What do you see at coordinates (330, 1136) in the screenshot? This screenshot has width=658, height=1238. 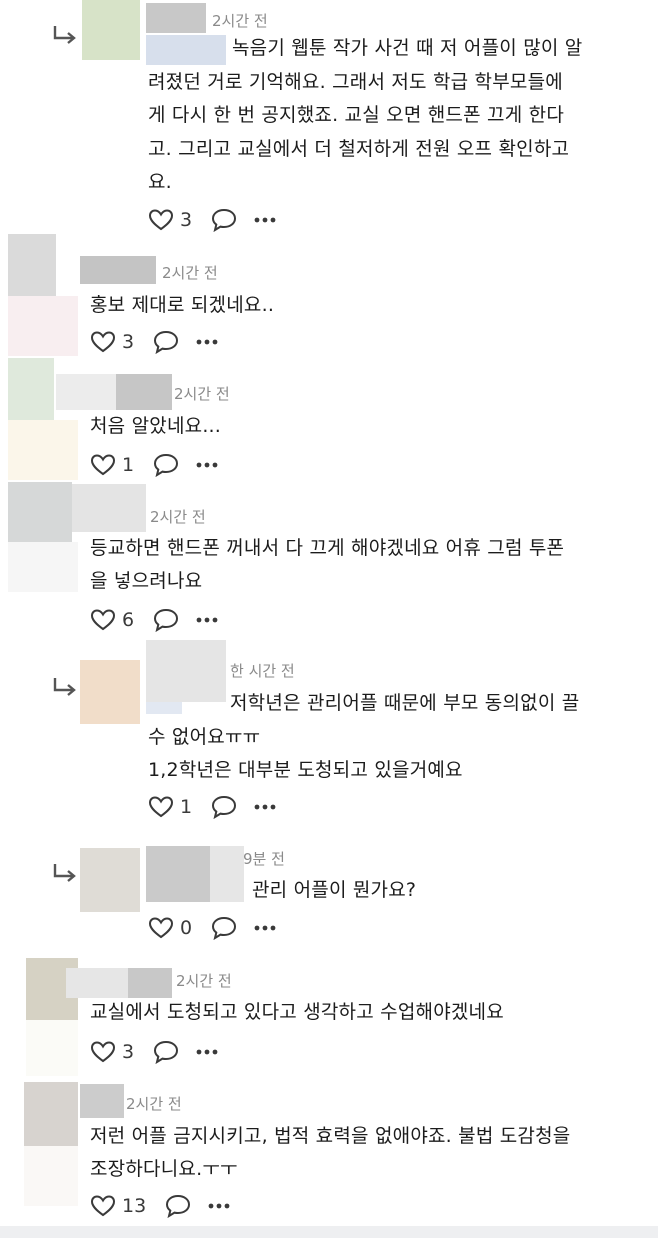 I see `comment-line: 저런 어플 금지시키고, 법적 효력을 없애야죠. 불법 도감청을` at bounding box center [330, 1136].